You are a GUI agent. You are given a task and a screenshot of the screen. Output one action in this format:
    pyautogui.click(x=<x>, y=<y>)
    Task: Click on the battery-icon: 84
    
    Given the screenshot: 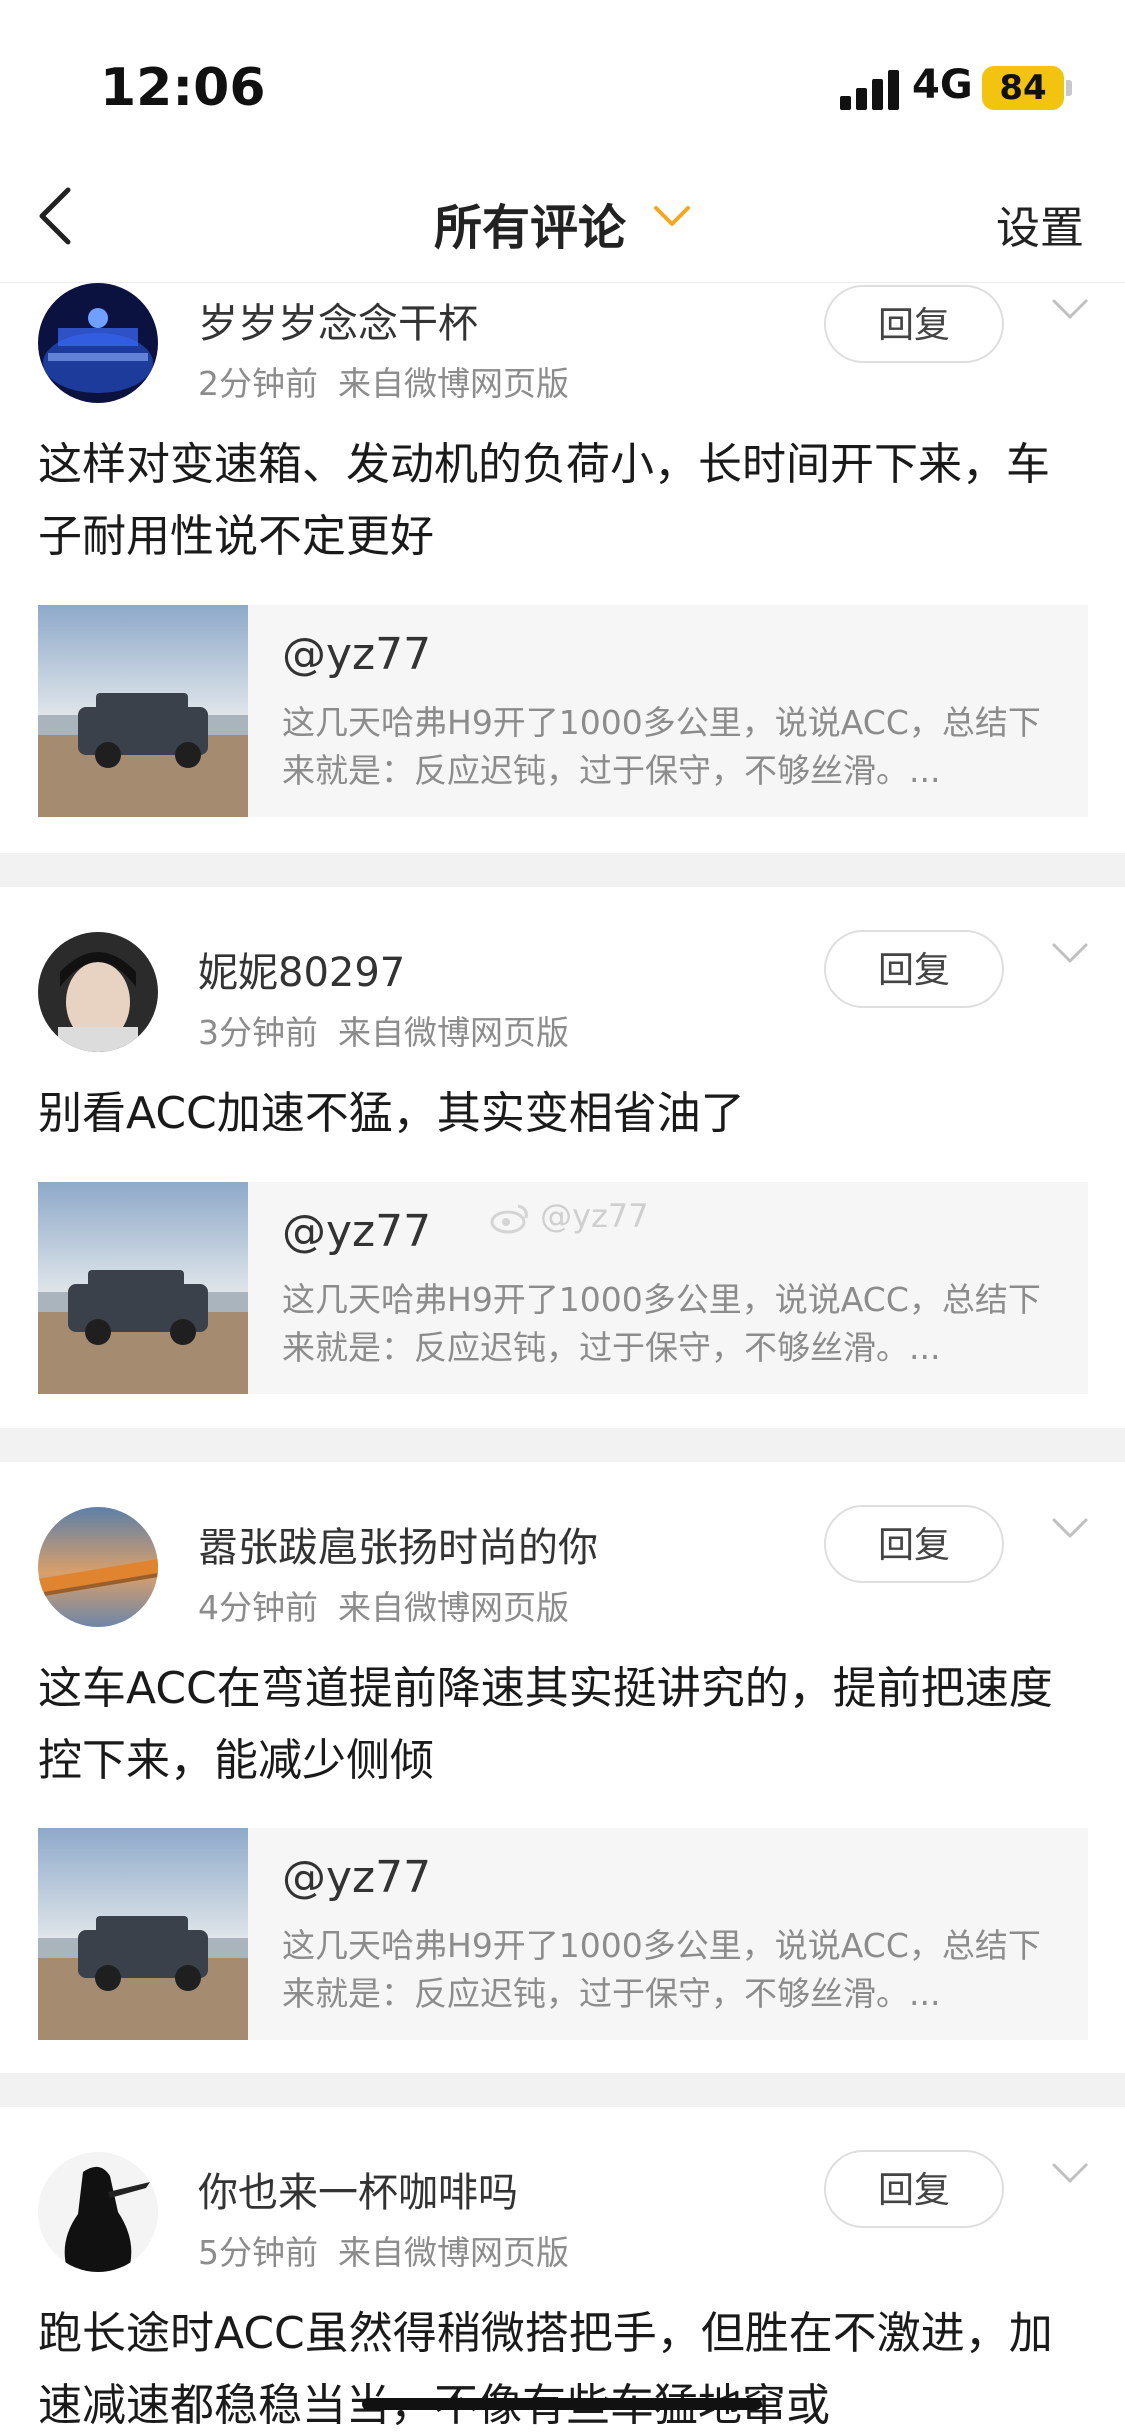 What is the action you would take?
    pyautogui.click(x=1023, y=88)
    